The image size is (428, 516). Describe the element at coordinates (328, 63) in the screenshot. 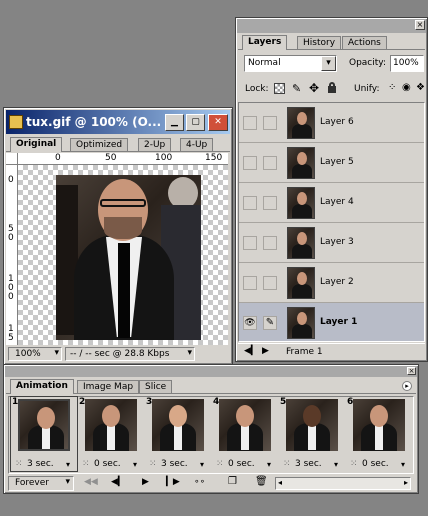

I see `chevron-down-icon: ▾` at that location.